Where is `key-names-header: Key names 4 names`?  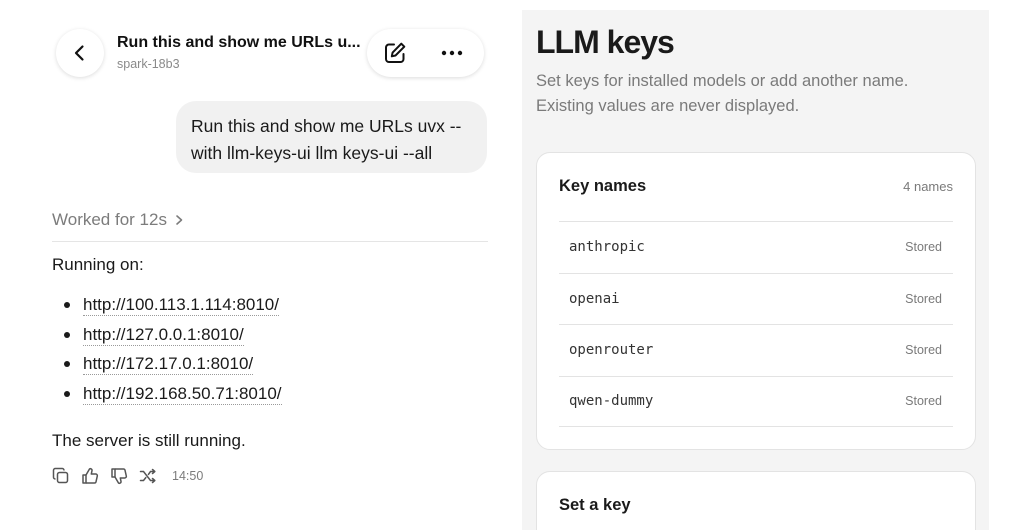
key-names-header: Key names 4 names is located at coordinates (756, 186).